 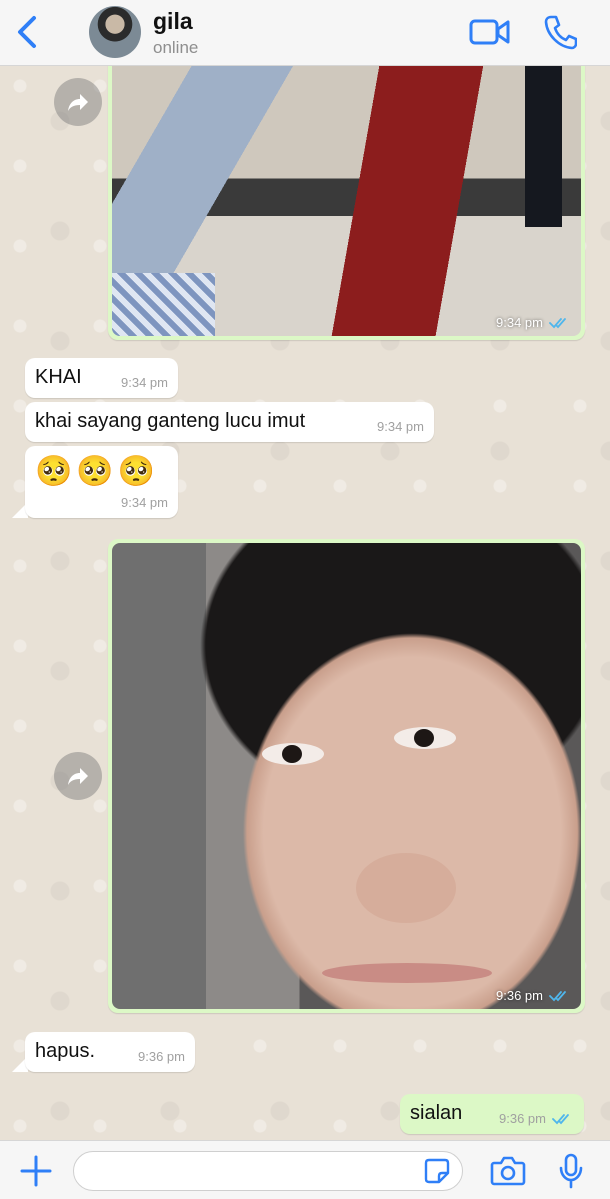 I want to click on camera-button, so click(x=508, y=1171).